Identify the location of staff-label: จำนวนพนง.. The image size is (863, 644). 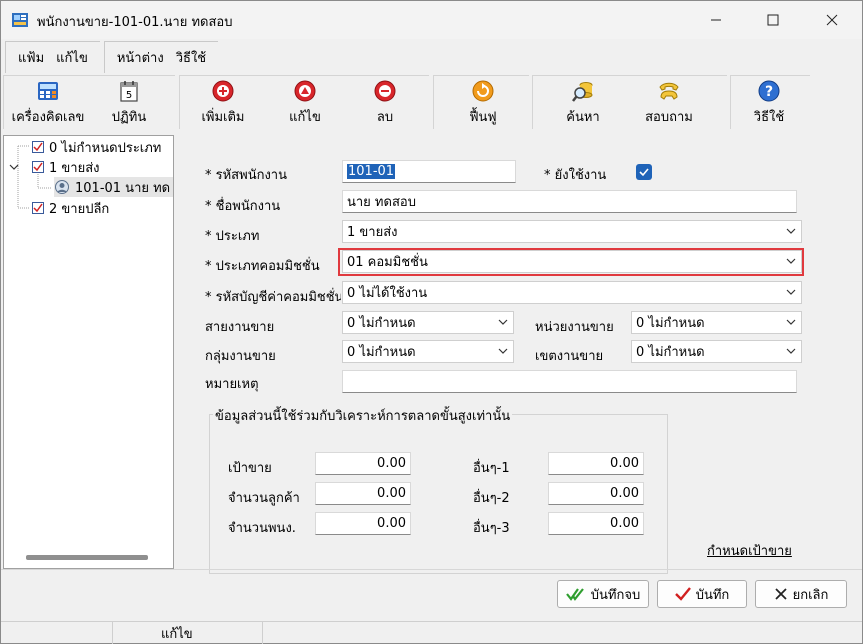
(262, 528).